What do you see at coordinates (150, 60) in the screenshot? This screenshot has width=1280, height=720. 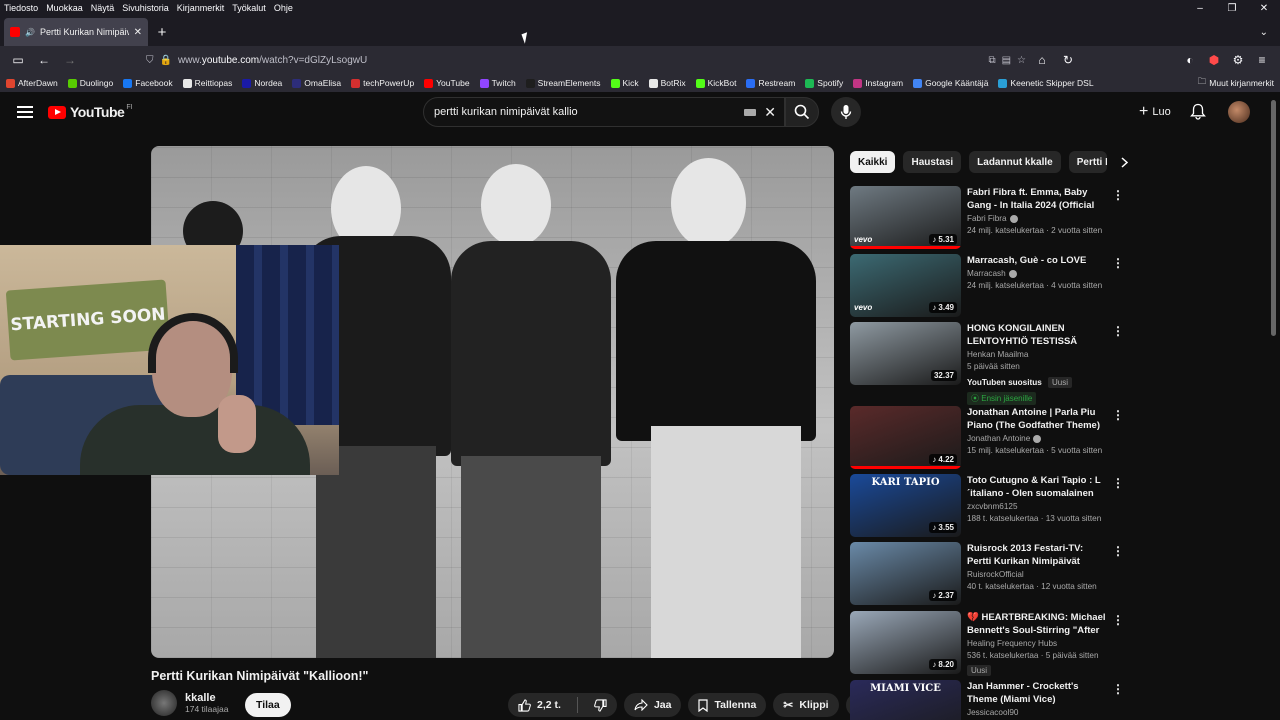 I see `shield-icon: ⛉` at bounding box center [150, 60].